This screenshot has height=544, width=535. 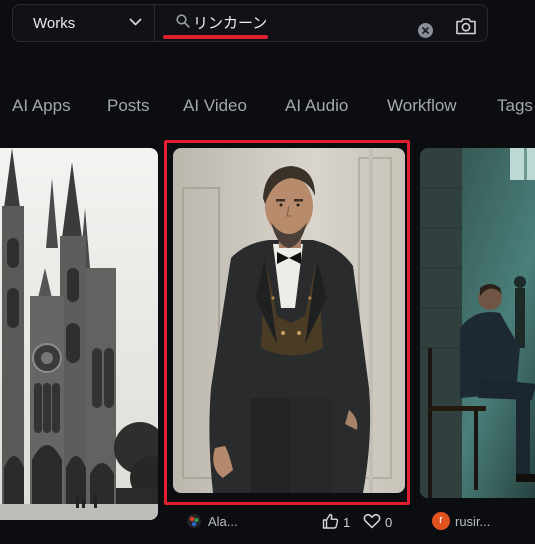 I want to click on query-highlight-underline, so click(x=215, y=37).